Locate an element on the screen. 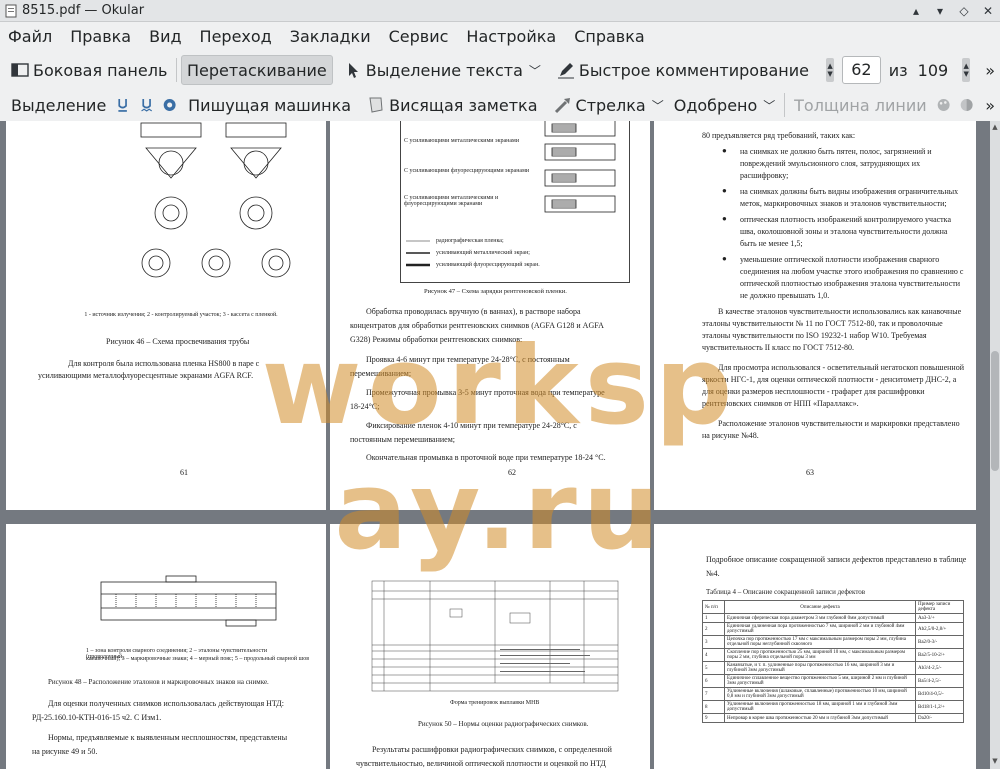  drag-mode-label: Перетаскивание is located at coordinates (256, 70).